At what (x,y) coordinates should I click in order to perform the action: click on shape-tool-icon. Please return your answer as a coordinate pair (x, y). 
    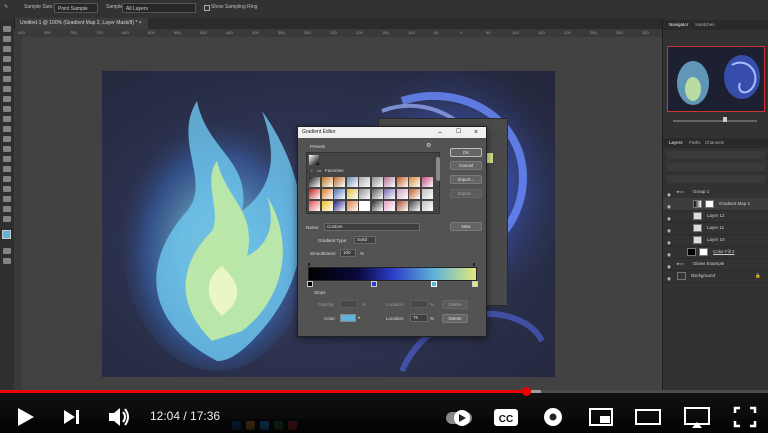
    Looking at the image, I should click on (7, 199).